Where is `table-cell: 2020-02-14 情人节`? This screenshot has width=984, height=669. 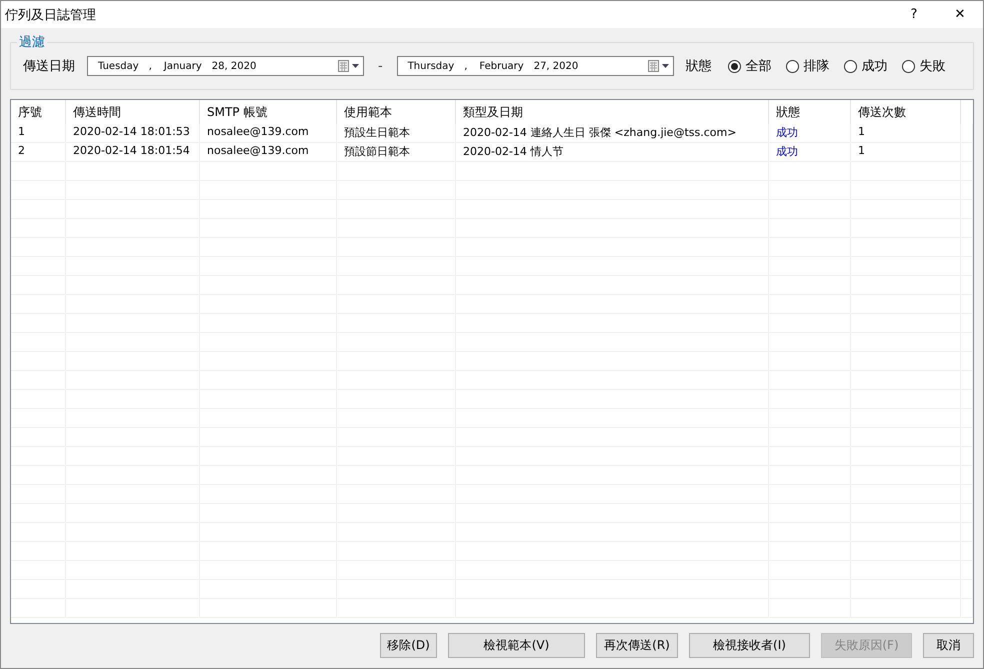 table-cell: 2020-02-14 情人节 is located at coordinates (612, 152).